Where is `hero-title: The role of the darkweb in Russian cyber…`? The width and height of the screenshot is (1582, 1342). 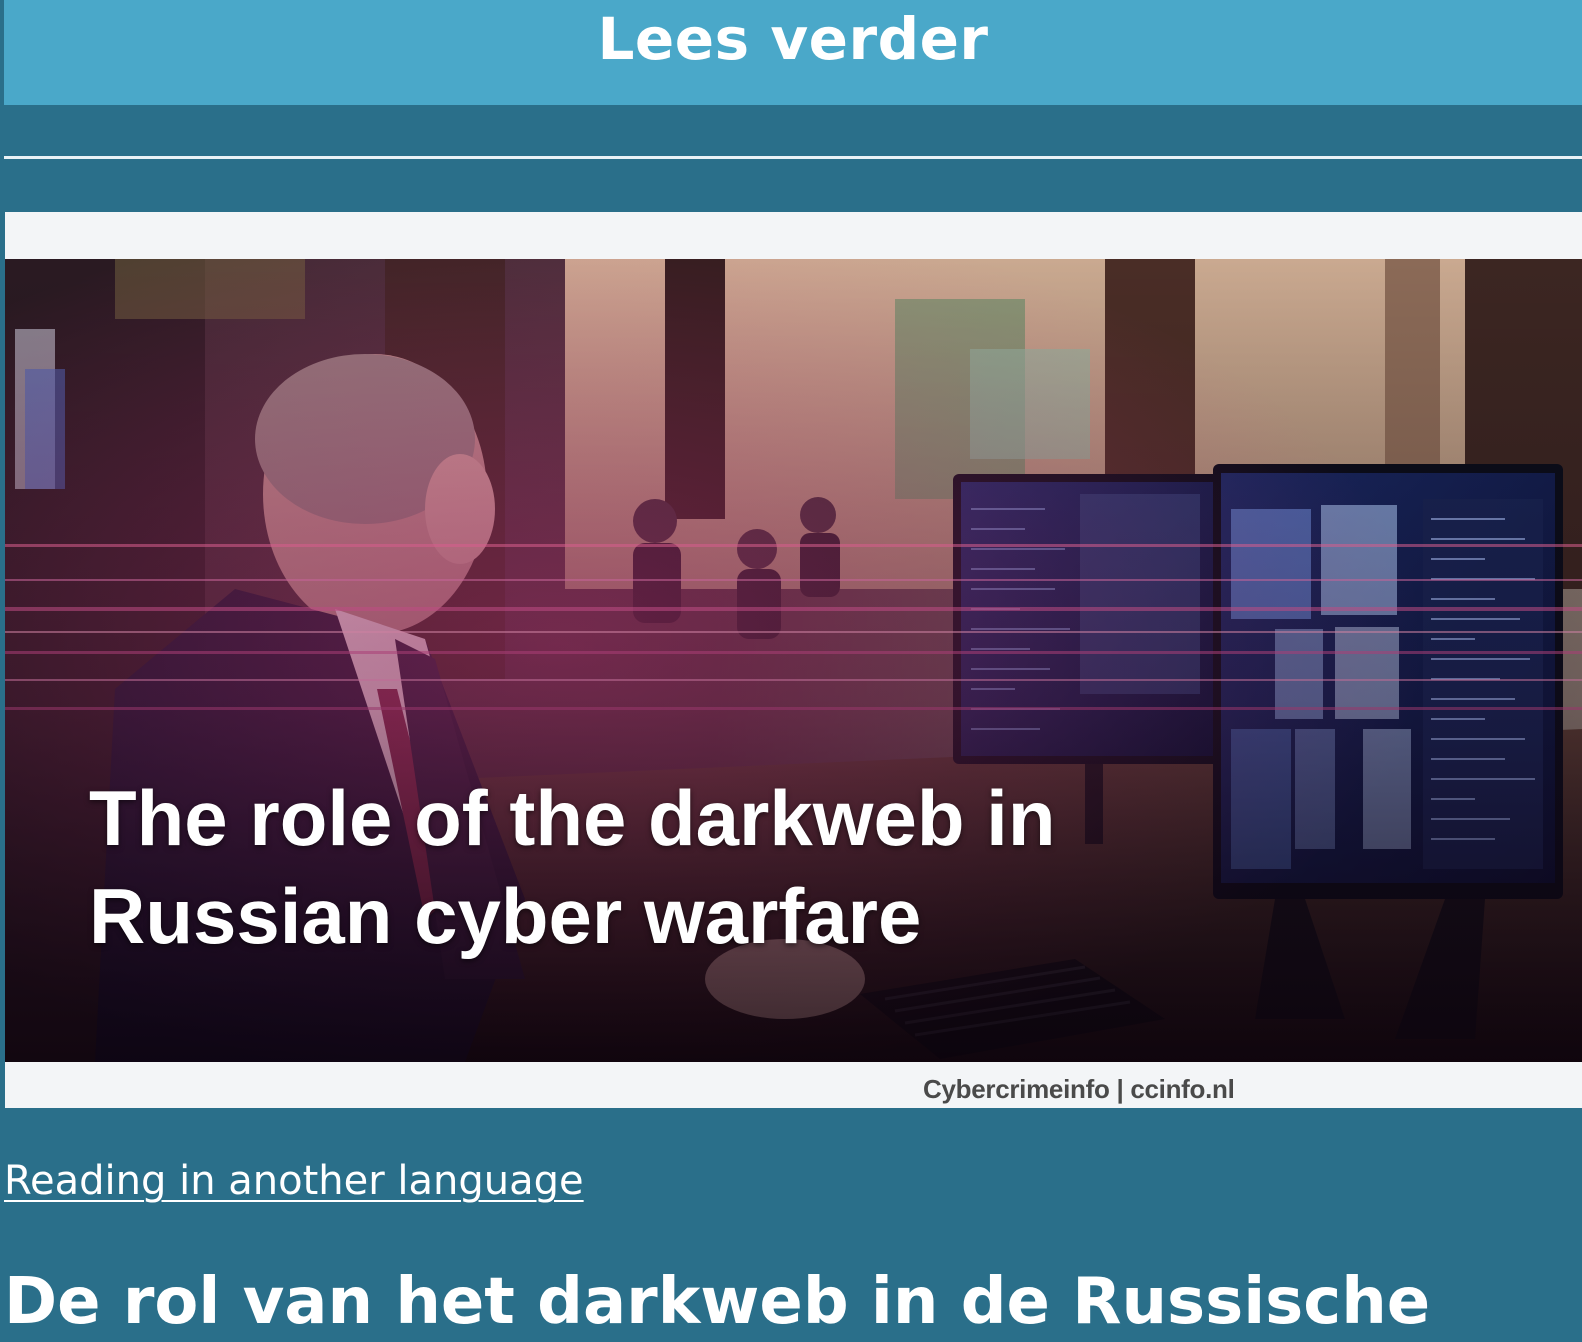
hero-title: The role of the darkweb in Russian cyber… is located at coordinates (572, 867).